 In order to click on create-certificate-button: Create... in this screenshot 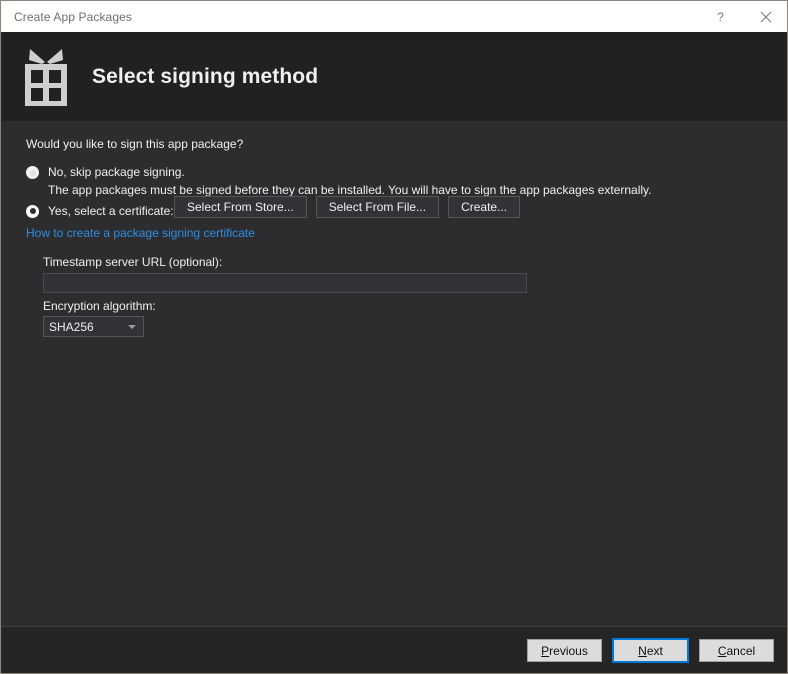, I will do `click(484, 207)`.